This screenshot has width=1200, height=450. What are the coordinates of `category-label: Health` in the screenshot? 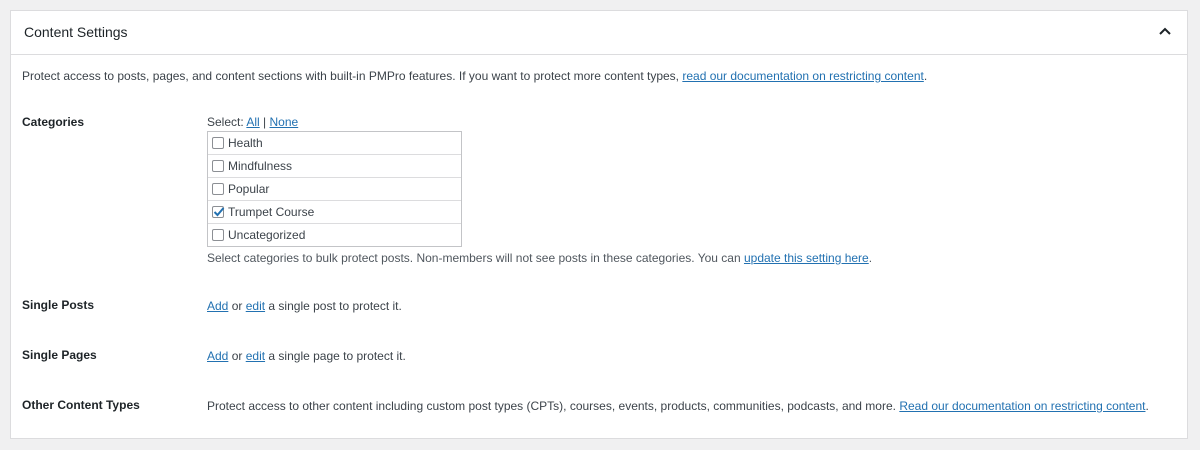 It's located at (245, 143).